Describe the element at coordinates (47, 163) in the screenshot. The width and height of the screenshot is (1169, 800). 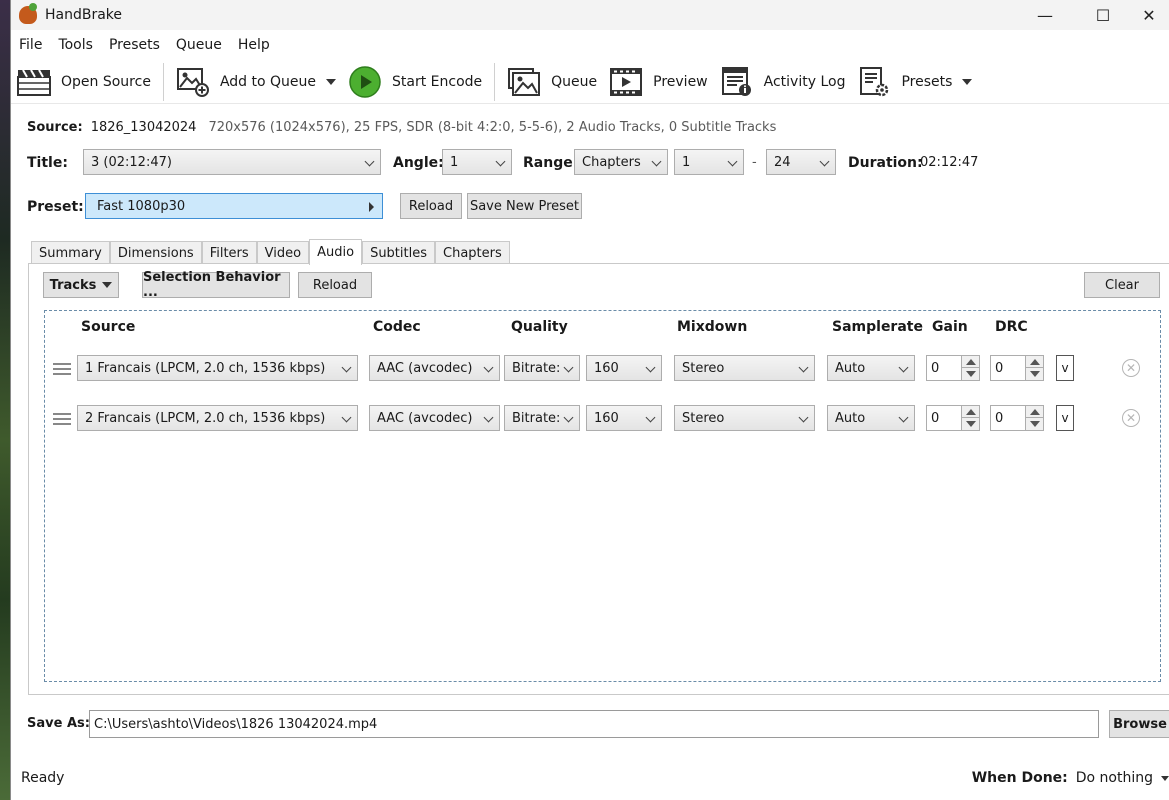
I see `title-label: Title:` at that location.